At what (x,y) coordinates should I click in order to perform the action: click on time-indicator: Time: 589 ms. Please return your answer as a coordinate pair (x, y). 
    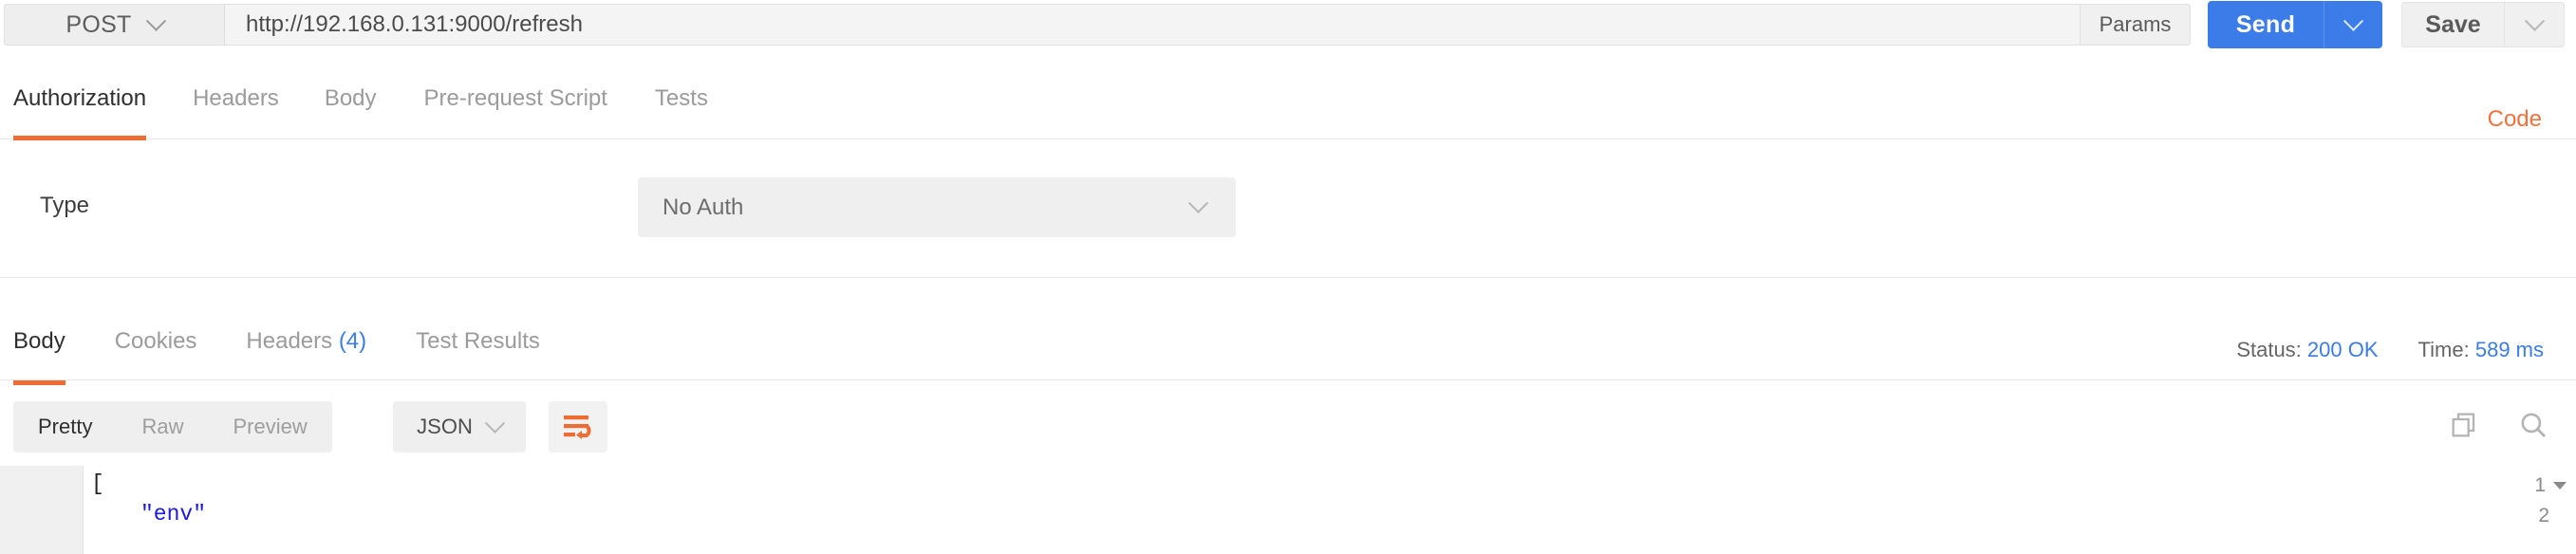
    Looking at the image, I should click on (2481, 350).